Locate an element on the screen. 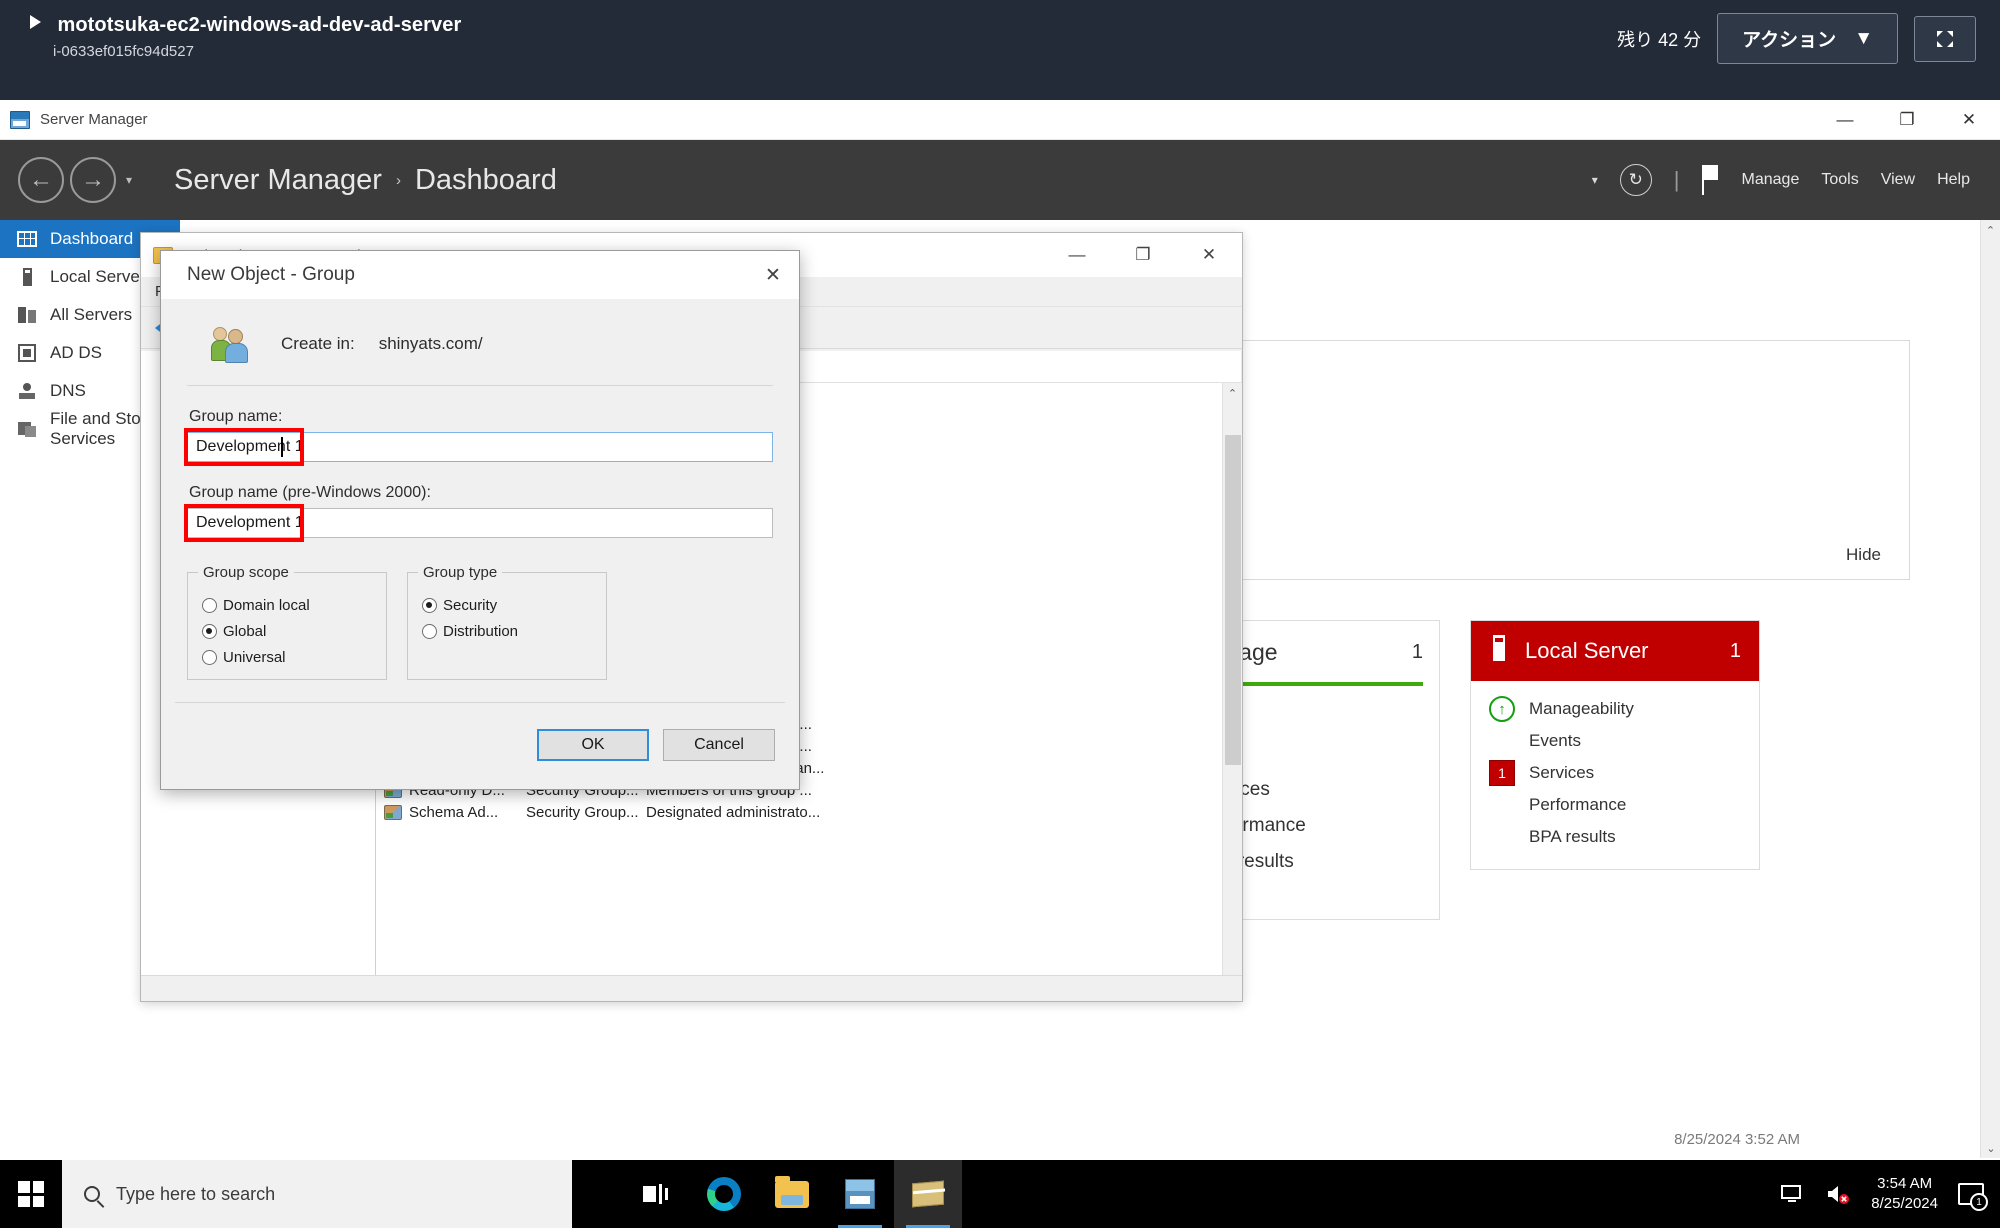  fullscreen-icon is located at coordinates (1945, 38).